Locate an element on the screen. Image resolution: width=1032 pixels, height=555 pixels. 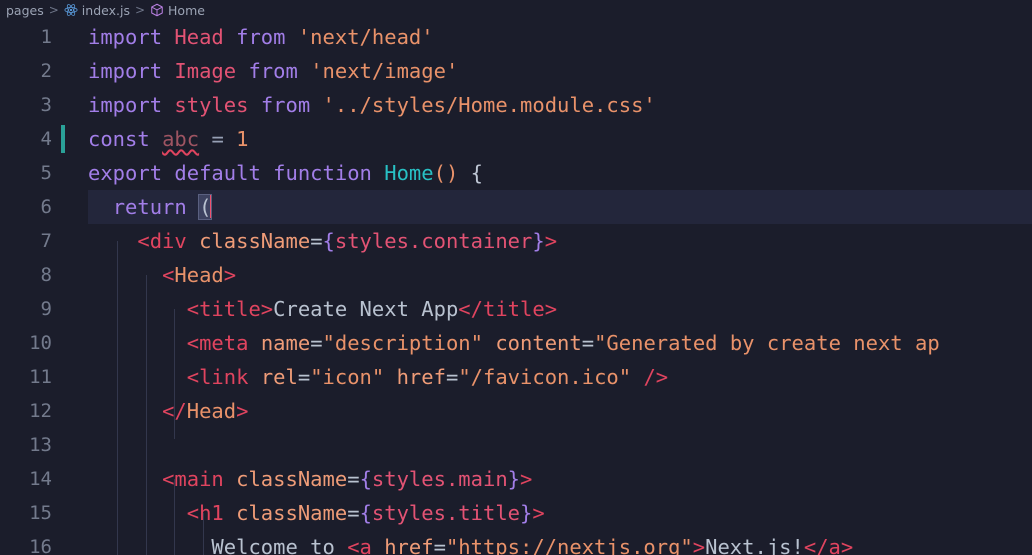
line-number: 13 is located at coordinates (40, 445).